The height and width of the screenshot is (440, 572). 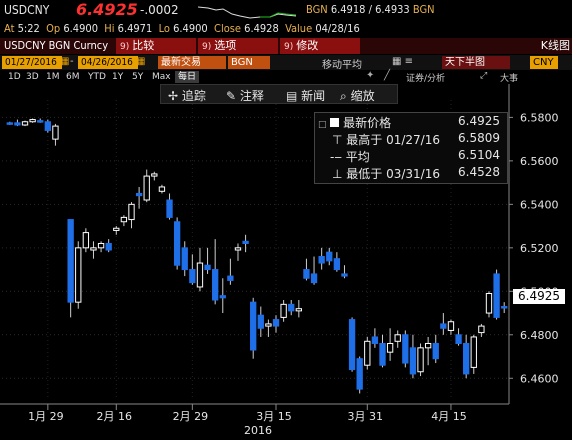 I want to click on high-label: Hi, so click(x=109, y=28).